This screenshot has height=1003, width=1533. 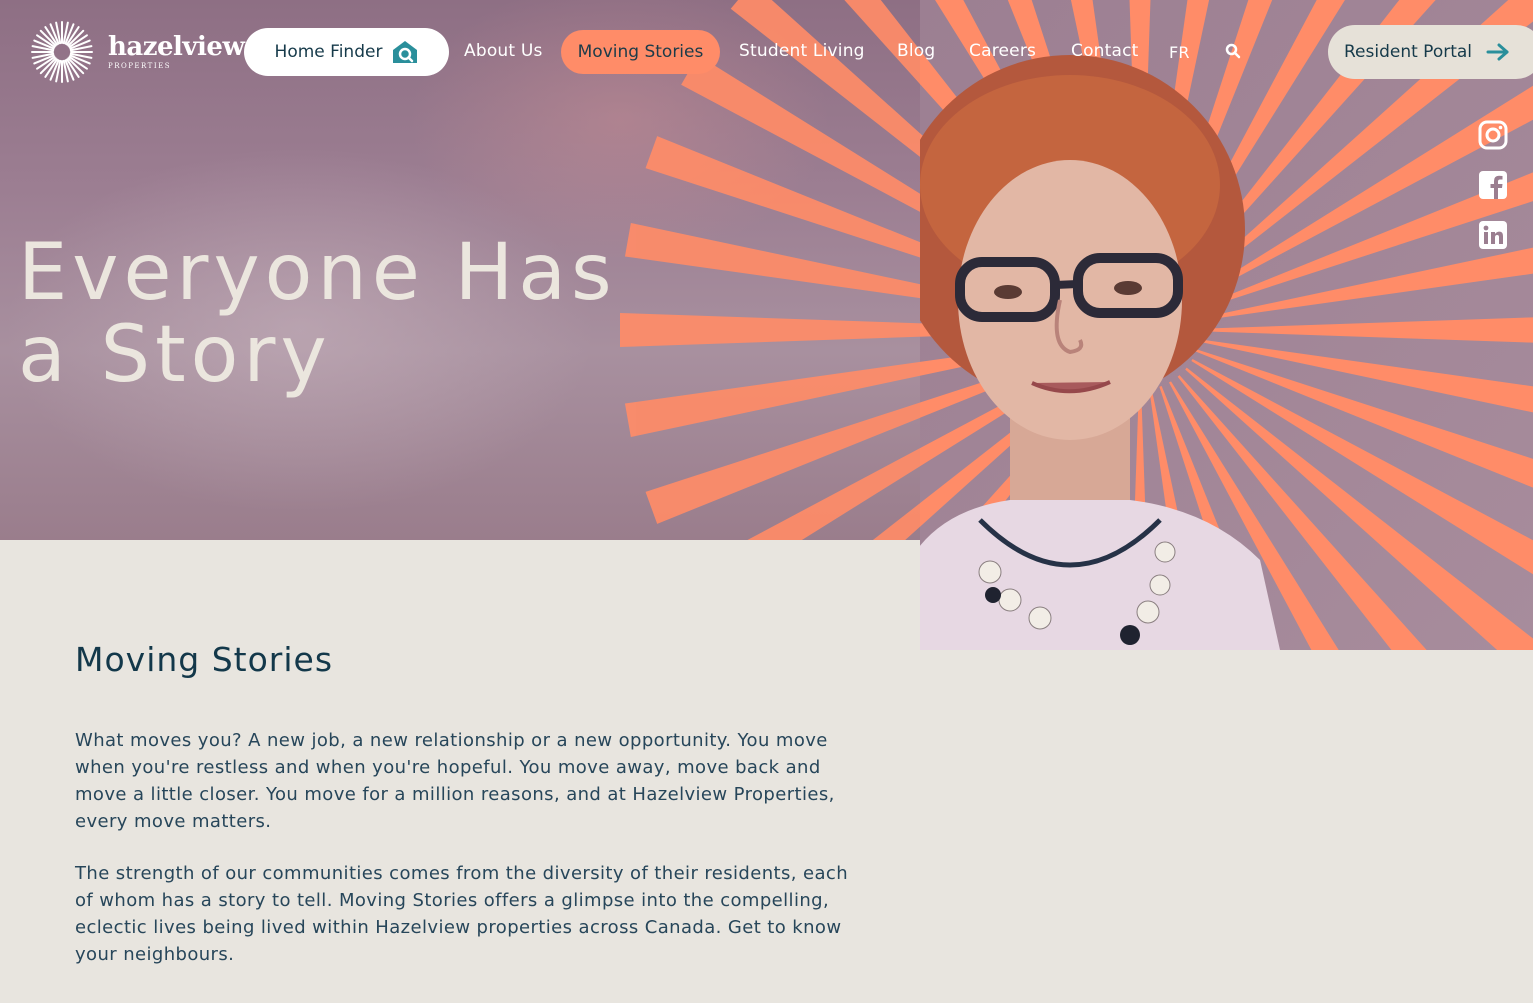 What do you see at coordinates (1408, 52) in the screenshot?
I see `resident-portal-label: Resident Portal` at bounding box center [1408, 52].